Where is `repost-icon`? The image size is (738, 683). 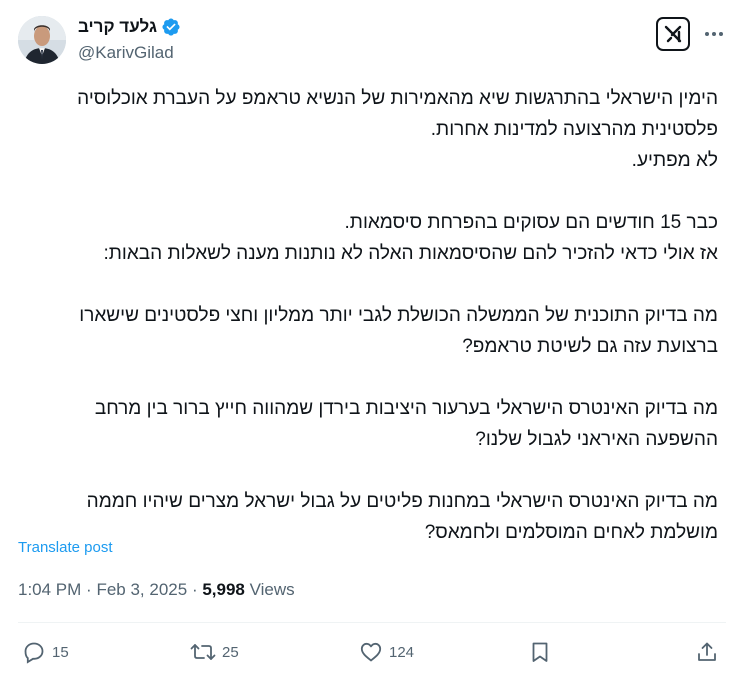
repost-icon is located at coordinates (203, 652).